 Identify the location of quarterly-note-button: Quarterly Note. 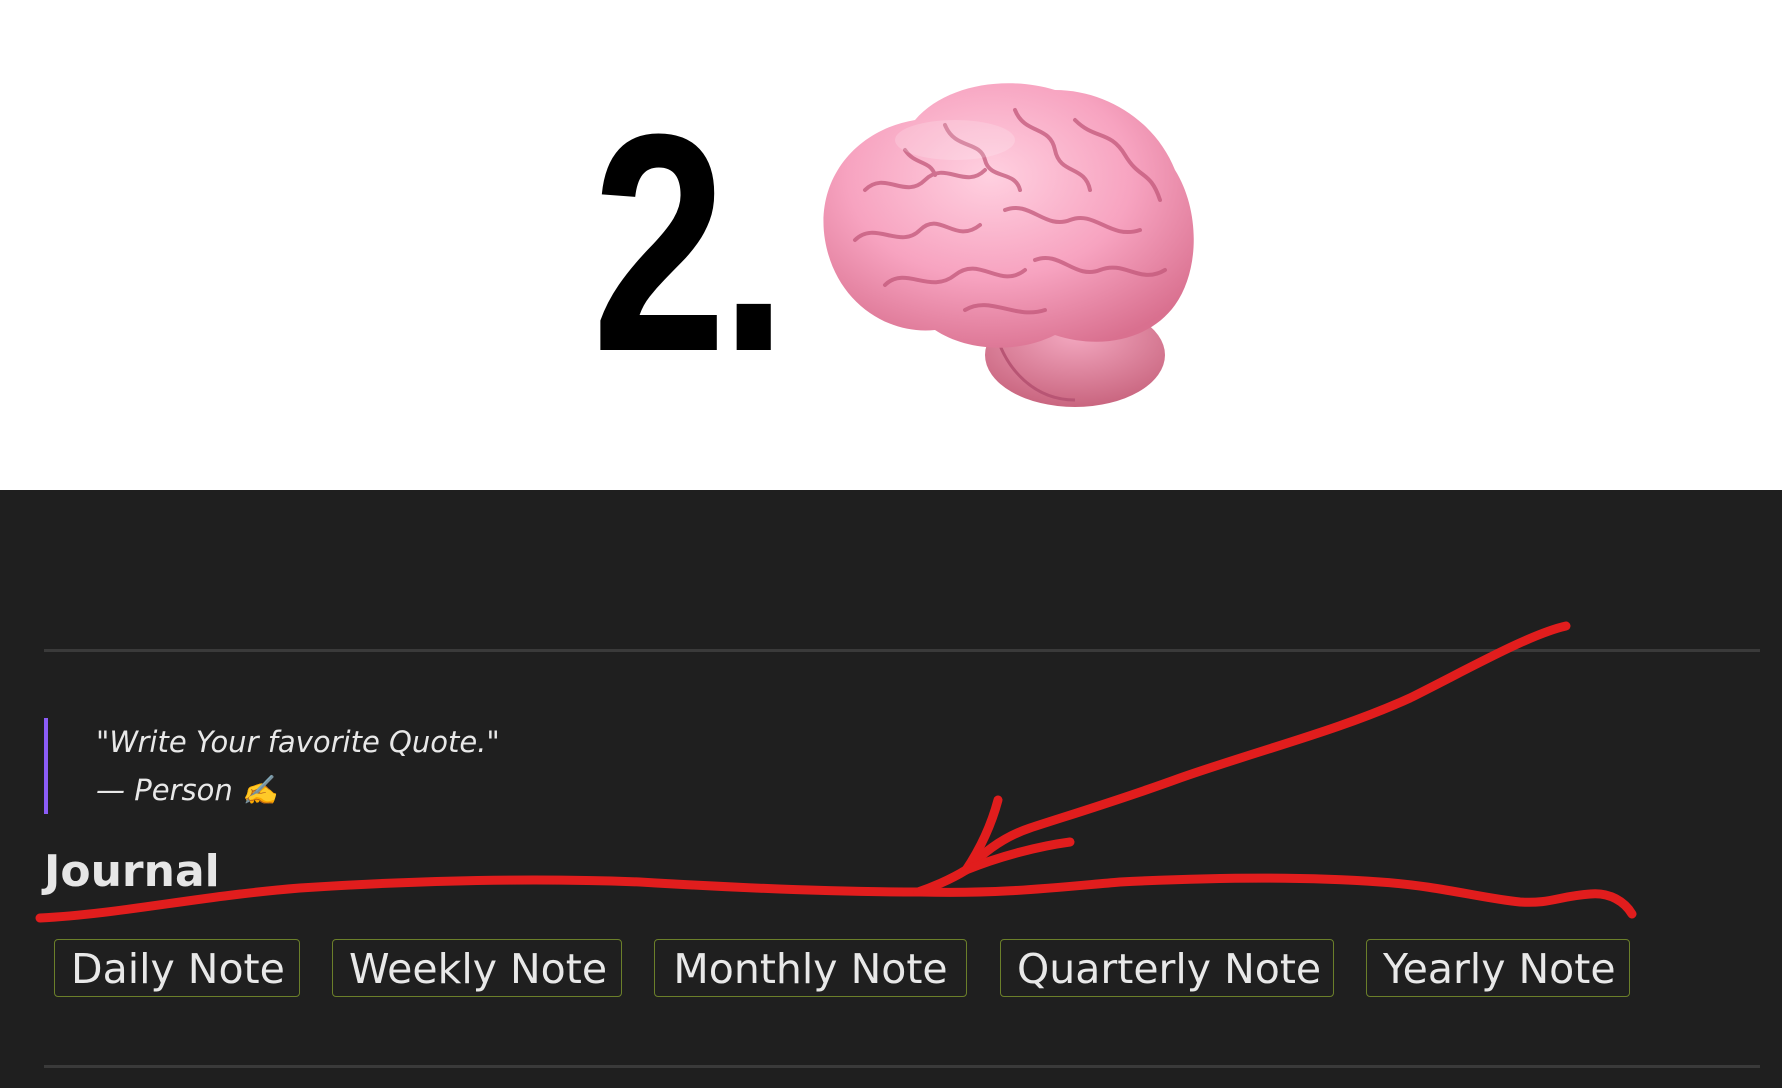
(1167, 968).